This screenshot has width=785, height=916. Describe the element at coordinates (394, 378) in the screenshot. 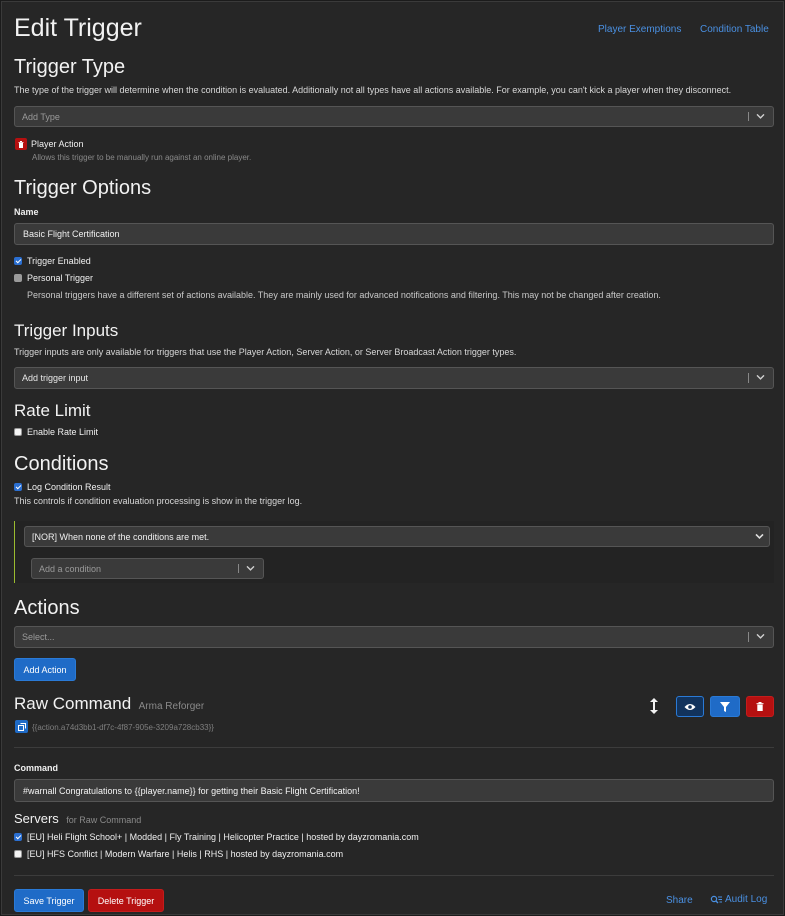

I see `add-trigger-input-select: Add trigger input` at that location.